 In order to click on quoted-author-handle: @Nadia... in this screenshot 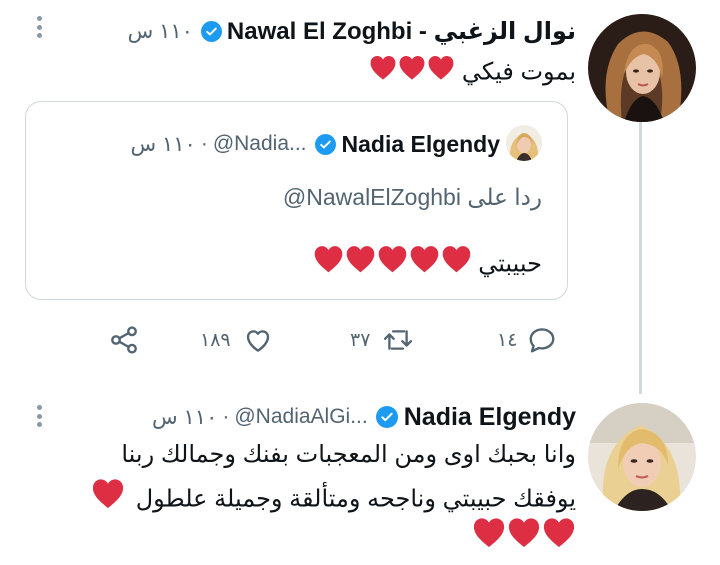, I will do `click(259, 143)`.